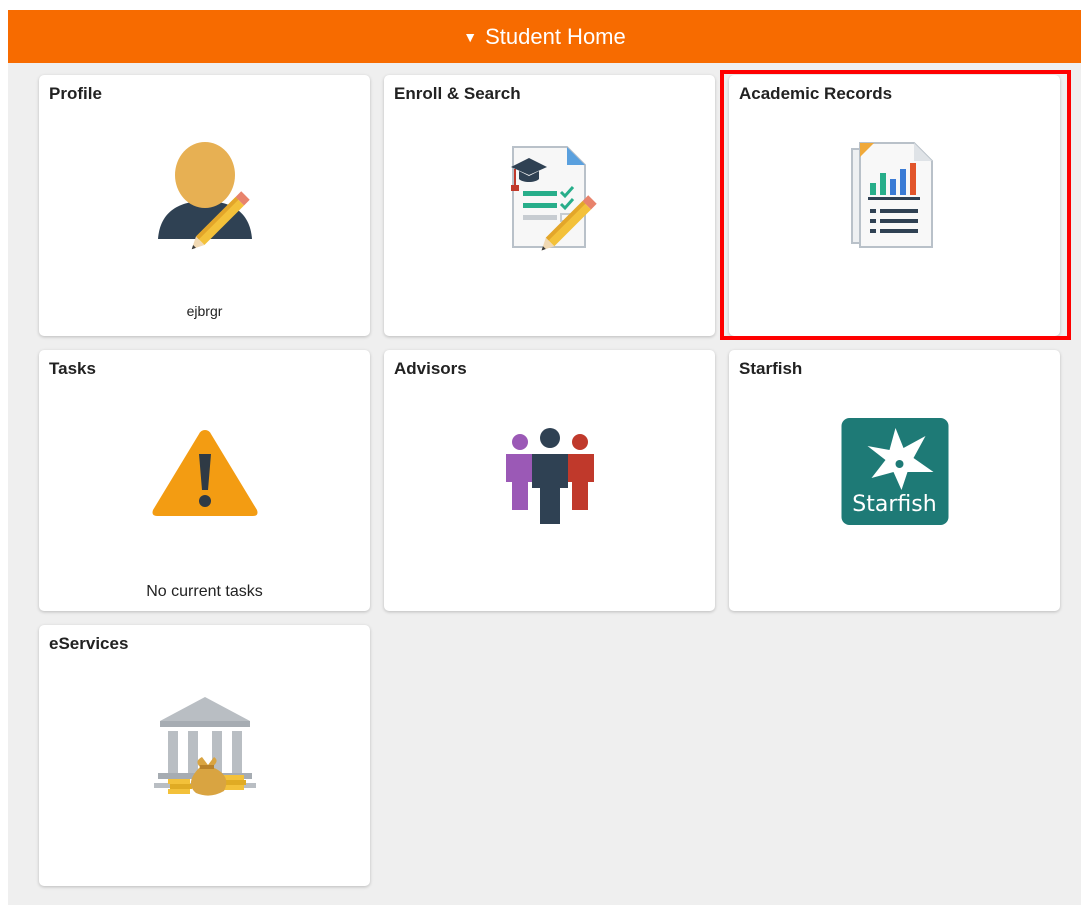 Image resolution: width=1081 pixels, height=905 pixels. Describe the element at coordinates (470, 36) in the screenshot. I see `caret-down-icon: ▼` at that location.